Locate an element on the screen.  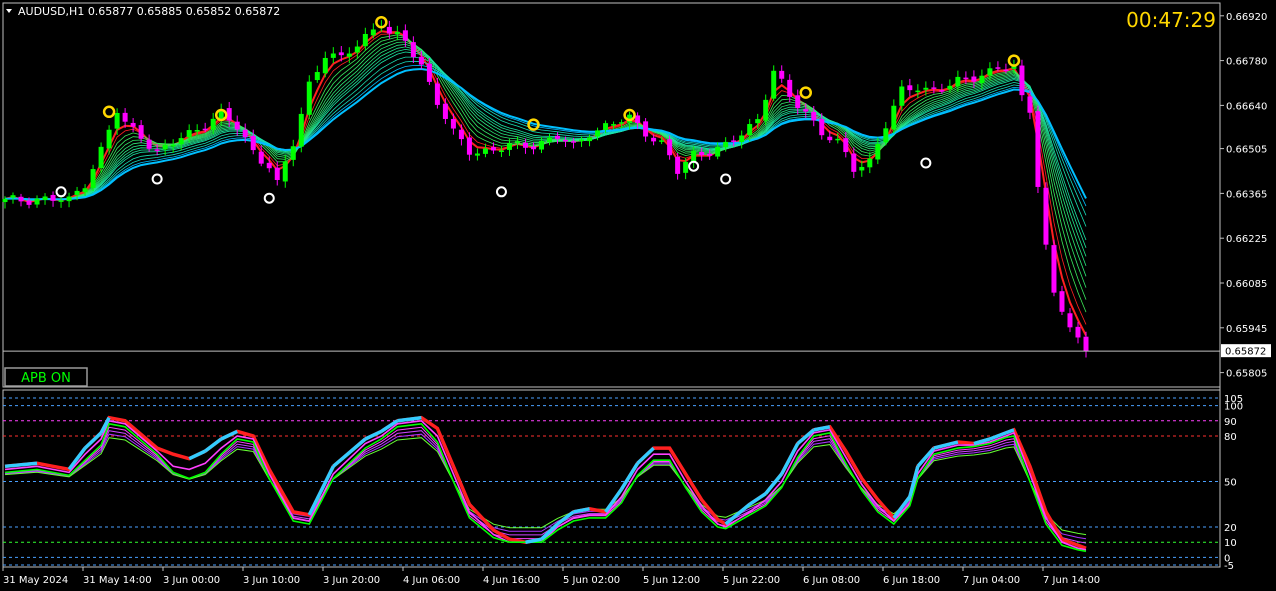
price-tick-label: 0.66085 is located at coordinates (1246, 284).